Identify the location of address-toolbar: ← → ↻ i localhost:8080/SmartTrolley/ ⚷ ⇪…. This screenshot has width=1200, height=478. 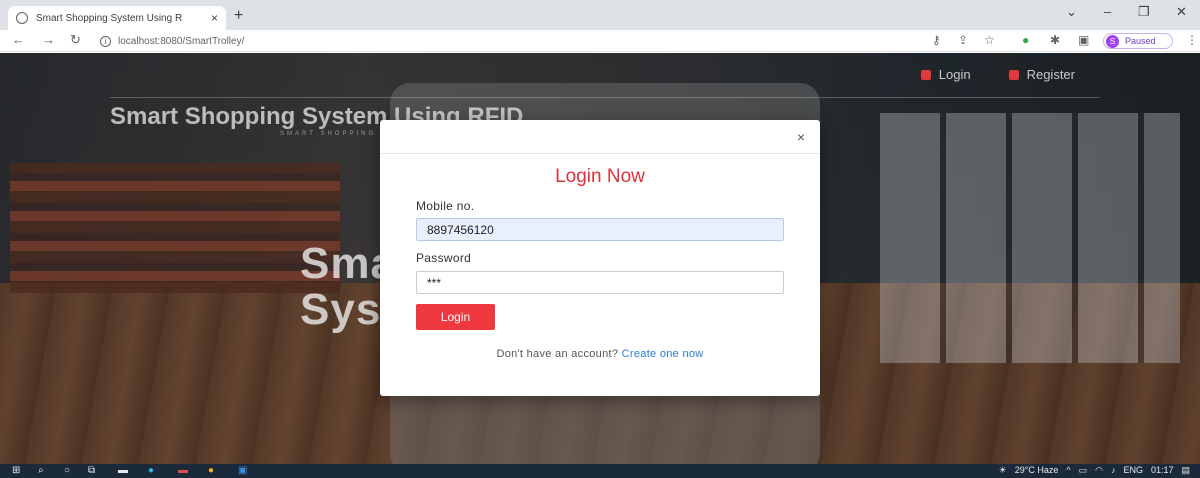
(600, 41).